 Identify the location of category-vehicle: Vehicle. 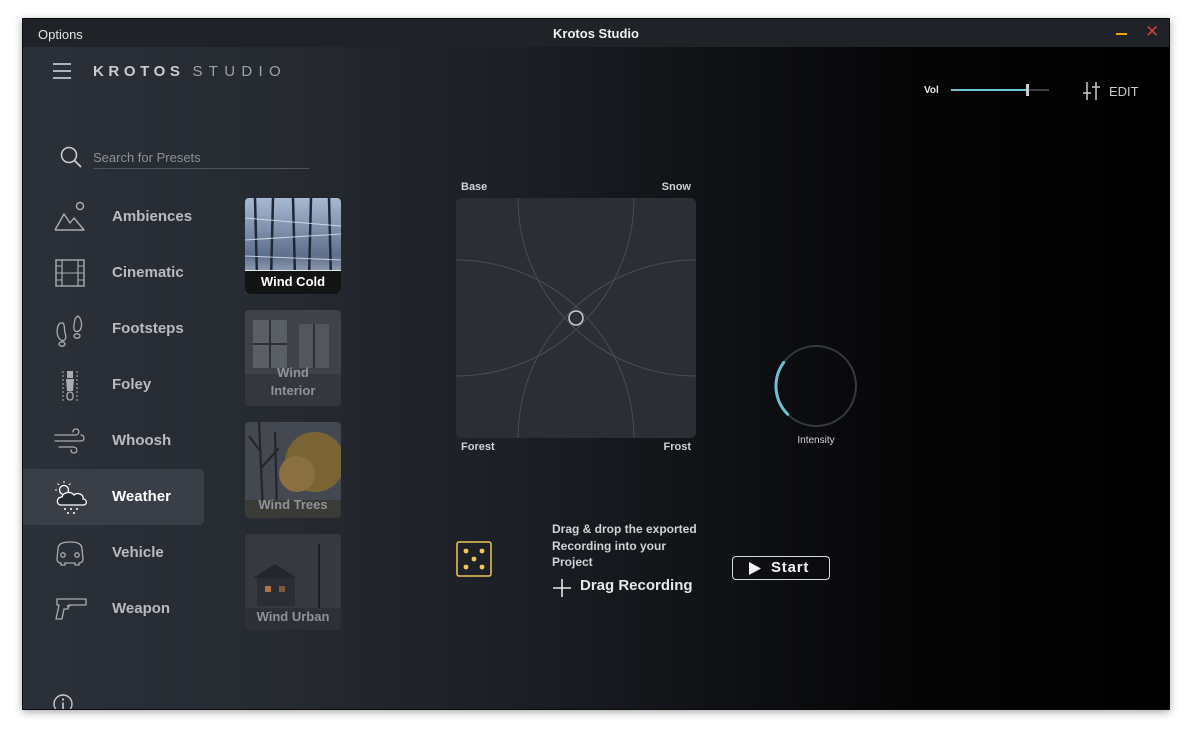
(113, 553).